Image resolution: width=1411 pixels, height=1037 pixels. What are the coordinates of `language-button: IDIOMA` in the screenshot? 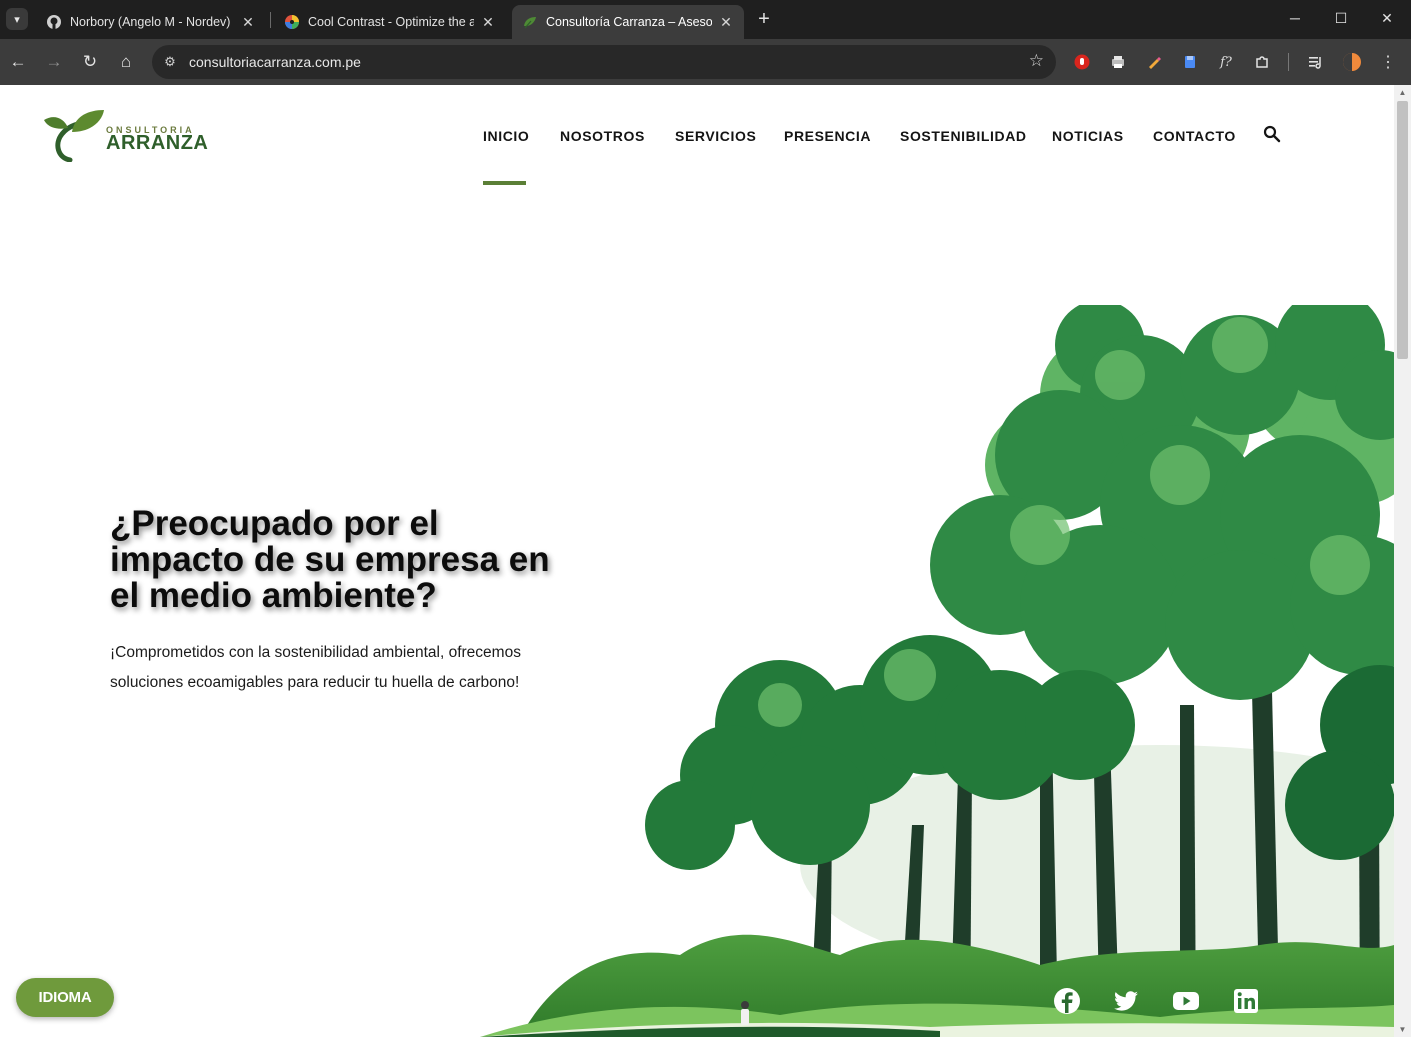 It's located at (65, 997).